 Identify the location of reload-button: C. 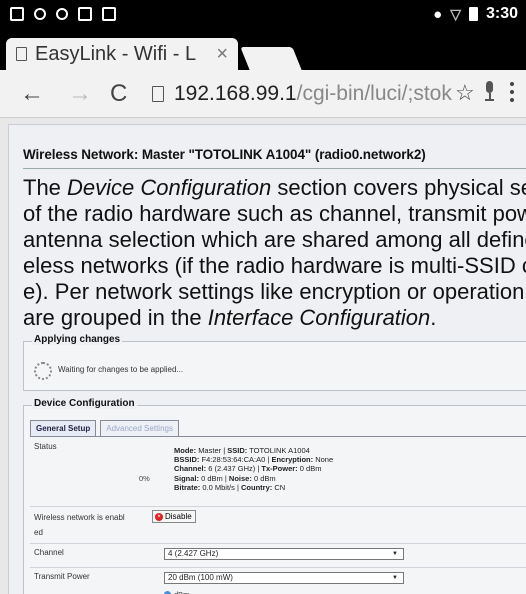
(118, 94).